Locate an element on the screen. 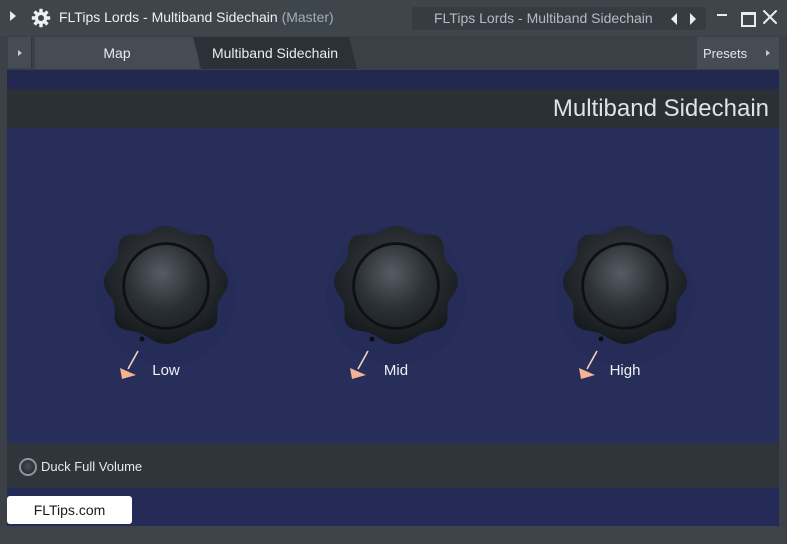 This screenshot has width=787, height=544. tab-multiband-sidechain: Multiband Sidechain is located at coordinates (275, 53).